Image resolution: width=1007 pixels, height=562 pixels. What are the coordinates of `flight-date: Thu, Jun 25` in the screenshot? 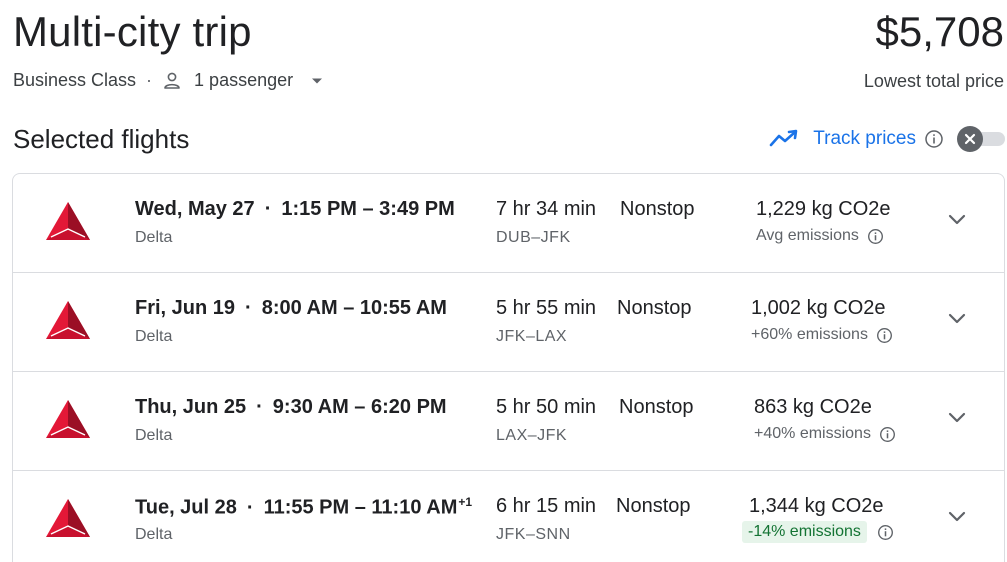 It's located at (191, 407).